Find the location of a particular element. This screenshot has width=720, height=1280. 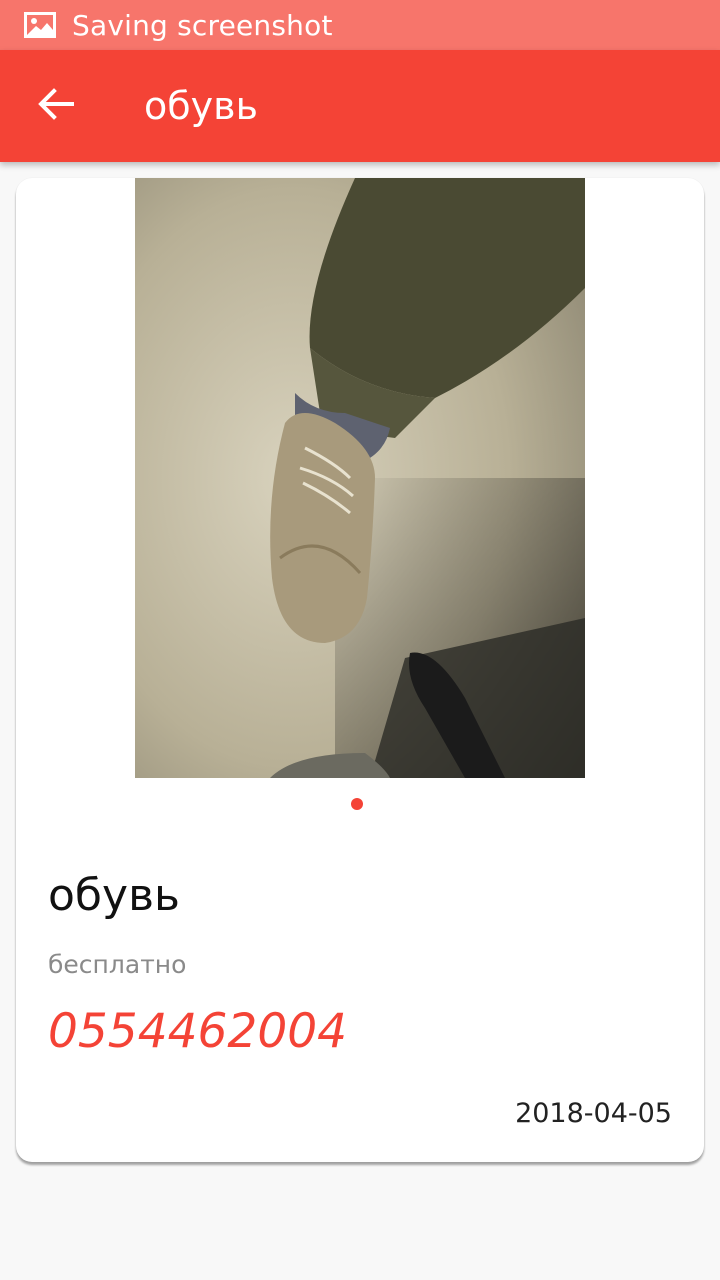

listing-phone-link: 0554462004 is located at coordinates (197, 1031).